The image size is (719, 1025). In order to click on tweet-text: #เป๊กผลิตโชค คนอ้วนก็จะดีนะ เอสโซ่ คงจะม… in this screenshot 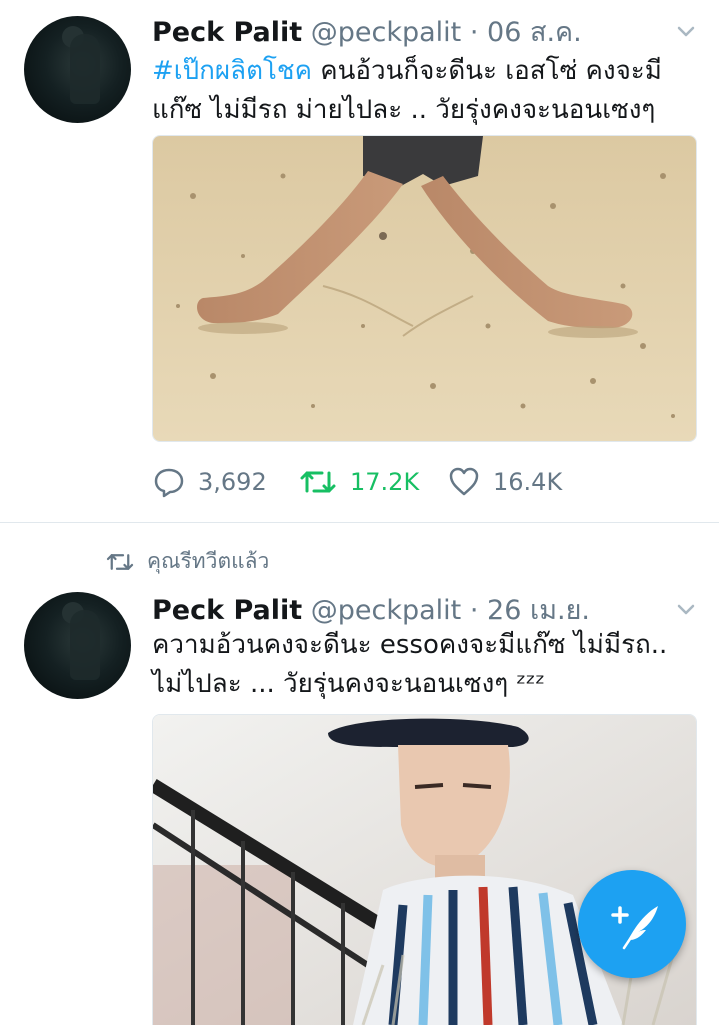, I will do `click(422, 91)`.